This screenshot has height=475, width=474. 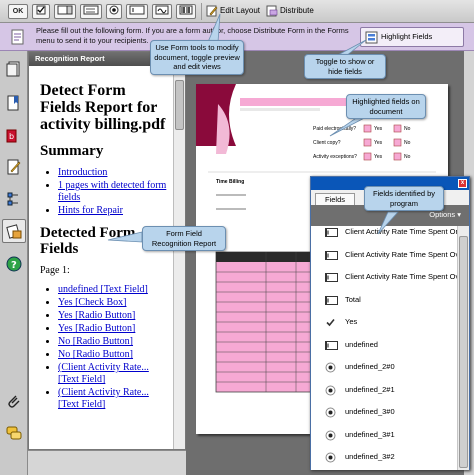 What do you see at coordinates (370, 366) in the screenshot?
I see `field-name: undefined_2#0` at bounding box center [370, 366].